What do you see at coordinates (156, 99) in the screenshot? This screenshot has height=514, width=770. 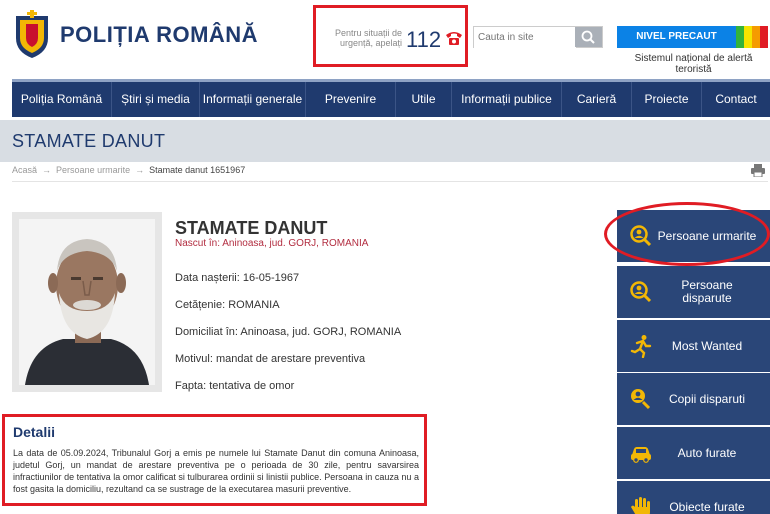 I see `nav-item-stiri-media: Știri și media` at bounding box center [156, 99].